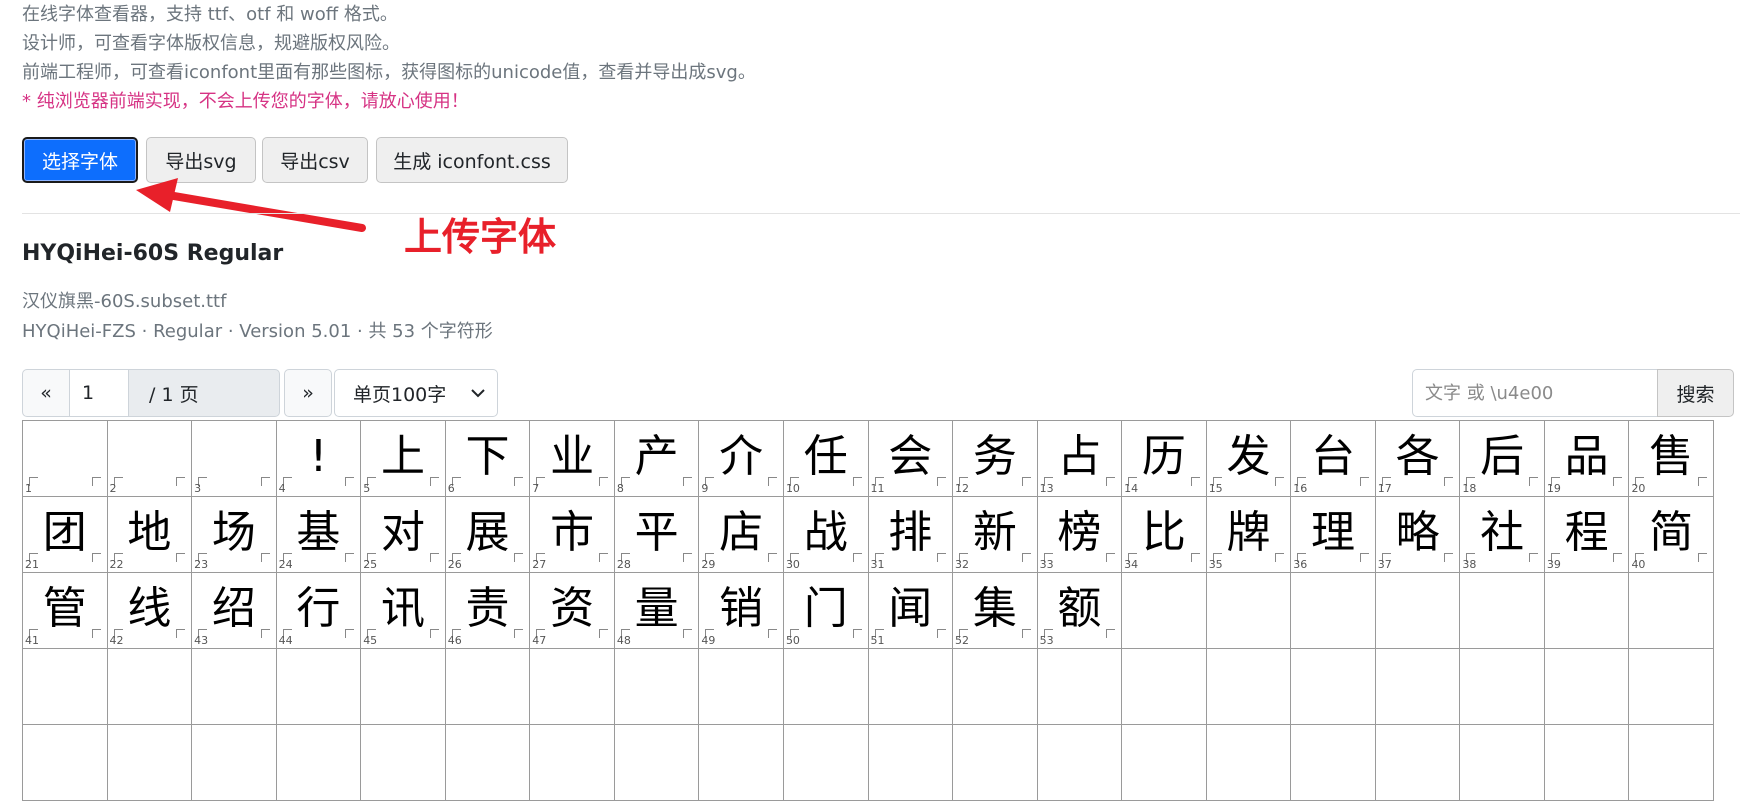 The height and width of the screenshot is (809, 1740). I want to click on glyph-cell: 资 47, so click(572, 611).